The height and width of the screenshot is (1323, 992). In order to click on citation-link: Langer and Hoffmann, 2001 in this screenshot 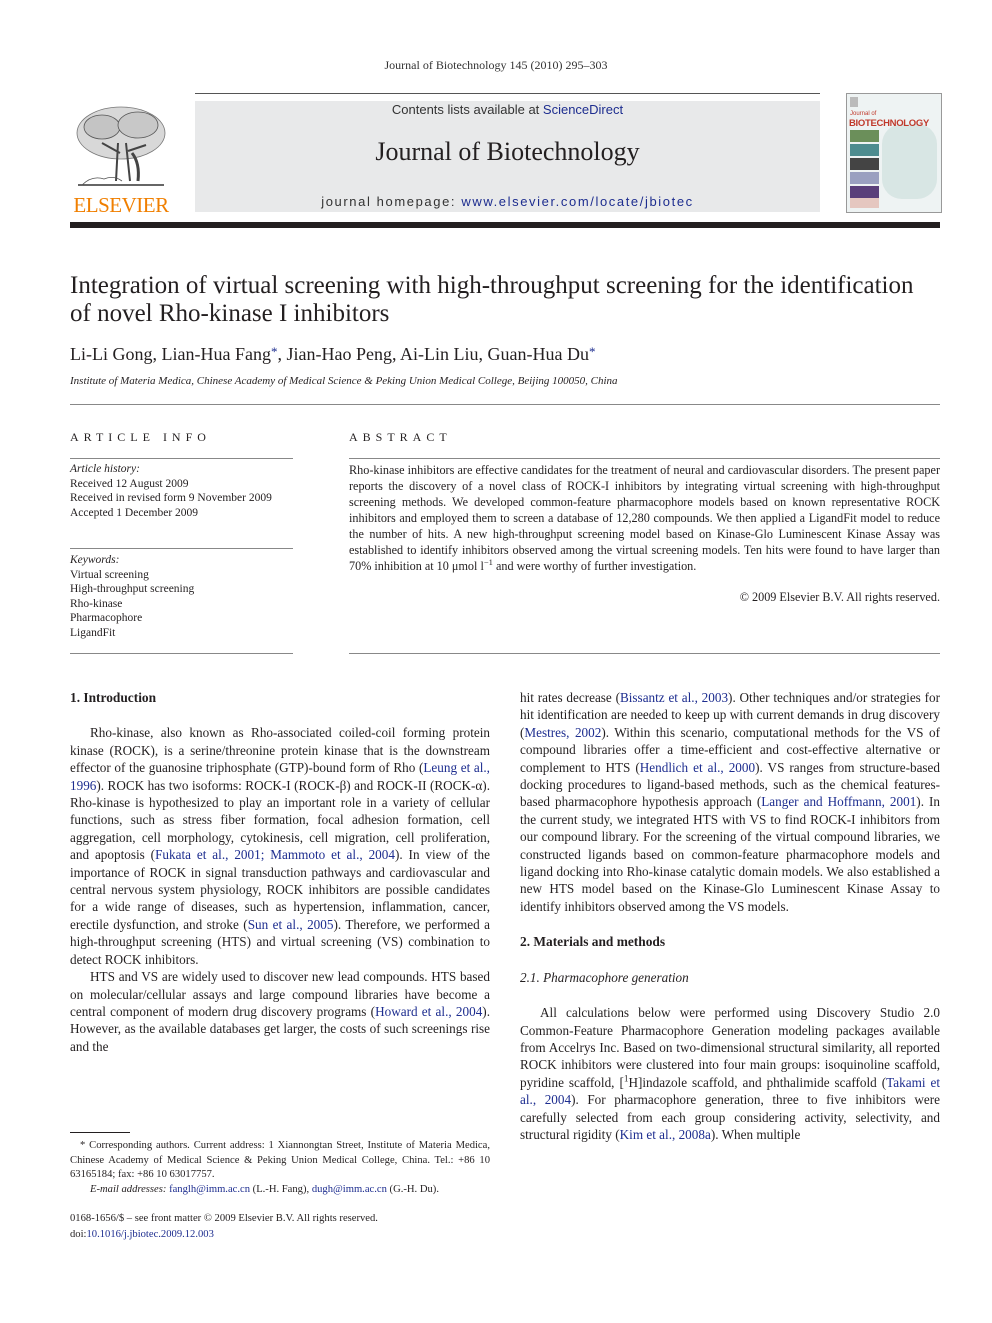, I will do `click(838, 801)`.